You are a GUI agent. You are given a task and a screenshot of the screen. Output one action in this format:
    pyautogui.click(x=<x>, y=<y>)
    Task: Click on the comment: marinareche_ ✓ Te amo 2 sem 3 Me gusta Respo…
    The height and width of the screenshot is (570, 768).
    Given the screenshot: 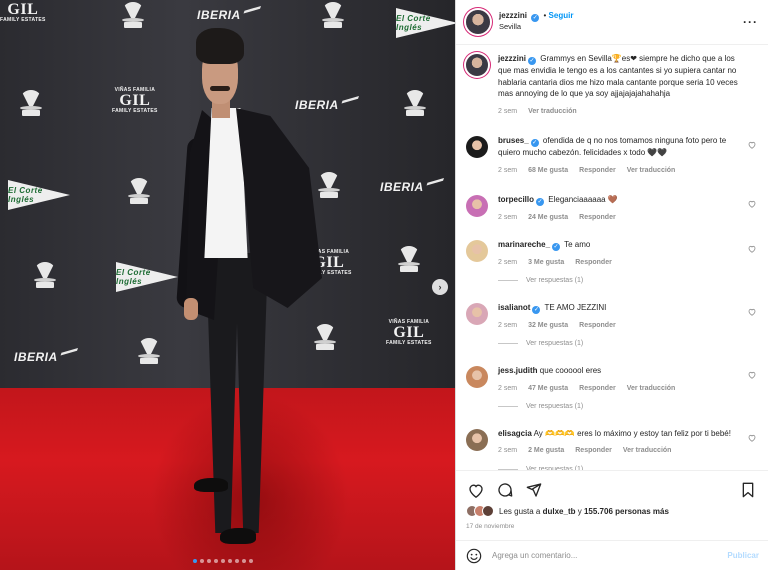 What is the action you would take?
    pyautogui.click(x=612, y=253)
    